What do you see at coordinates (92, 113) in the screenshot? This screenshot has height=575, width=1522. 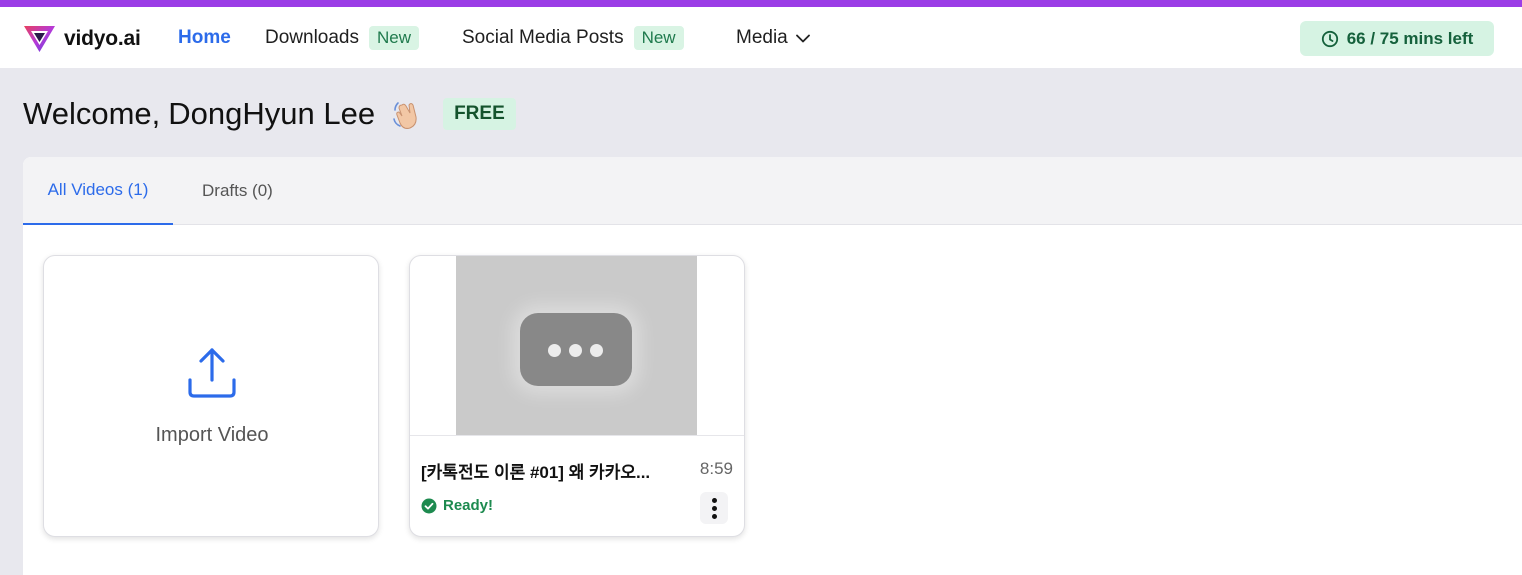 I see `welcome-prefix: Welcome,` at bounding box center [92, 113].